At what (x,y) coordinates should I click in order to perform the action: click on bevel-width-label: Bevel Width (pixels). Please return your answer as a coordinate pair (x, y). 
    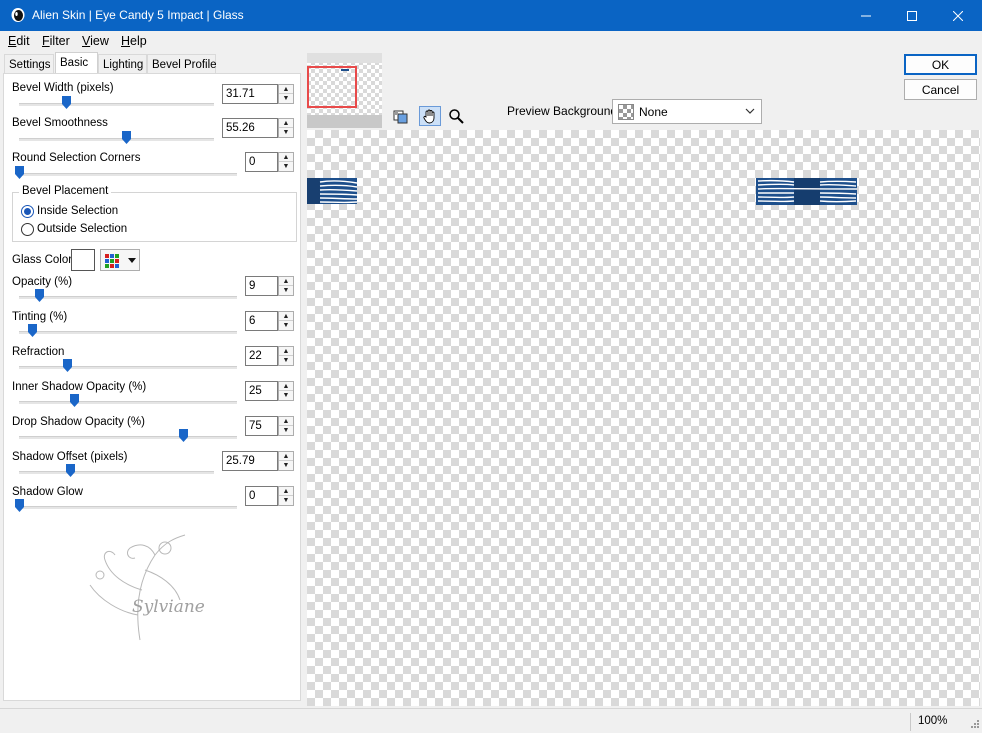
    Looking at the image, I should click on (63, 88).